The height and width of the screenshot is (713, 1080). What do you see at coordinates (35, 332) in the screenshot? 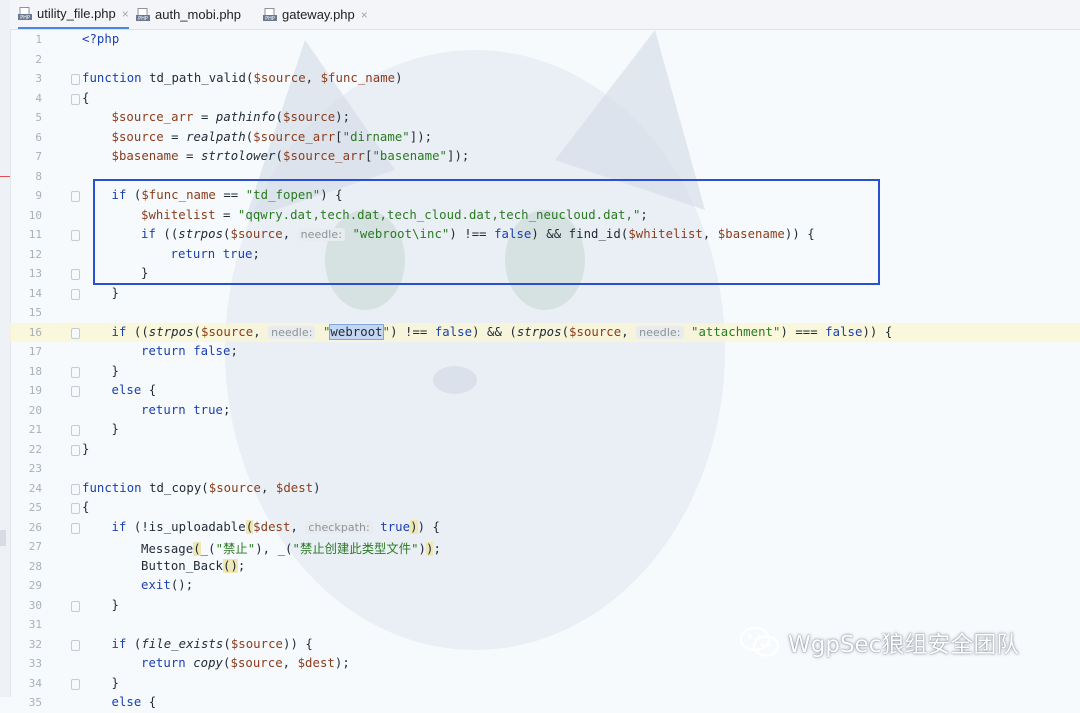
I see `line-number: 16` at bounding box center [35, 332].